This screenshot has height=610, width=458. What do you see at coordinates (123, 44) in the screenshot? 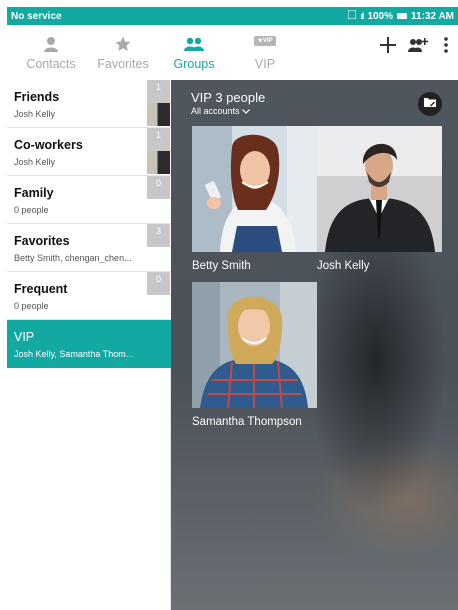
I see `star-icon` at bounding box center [123, 44].